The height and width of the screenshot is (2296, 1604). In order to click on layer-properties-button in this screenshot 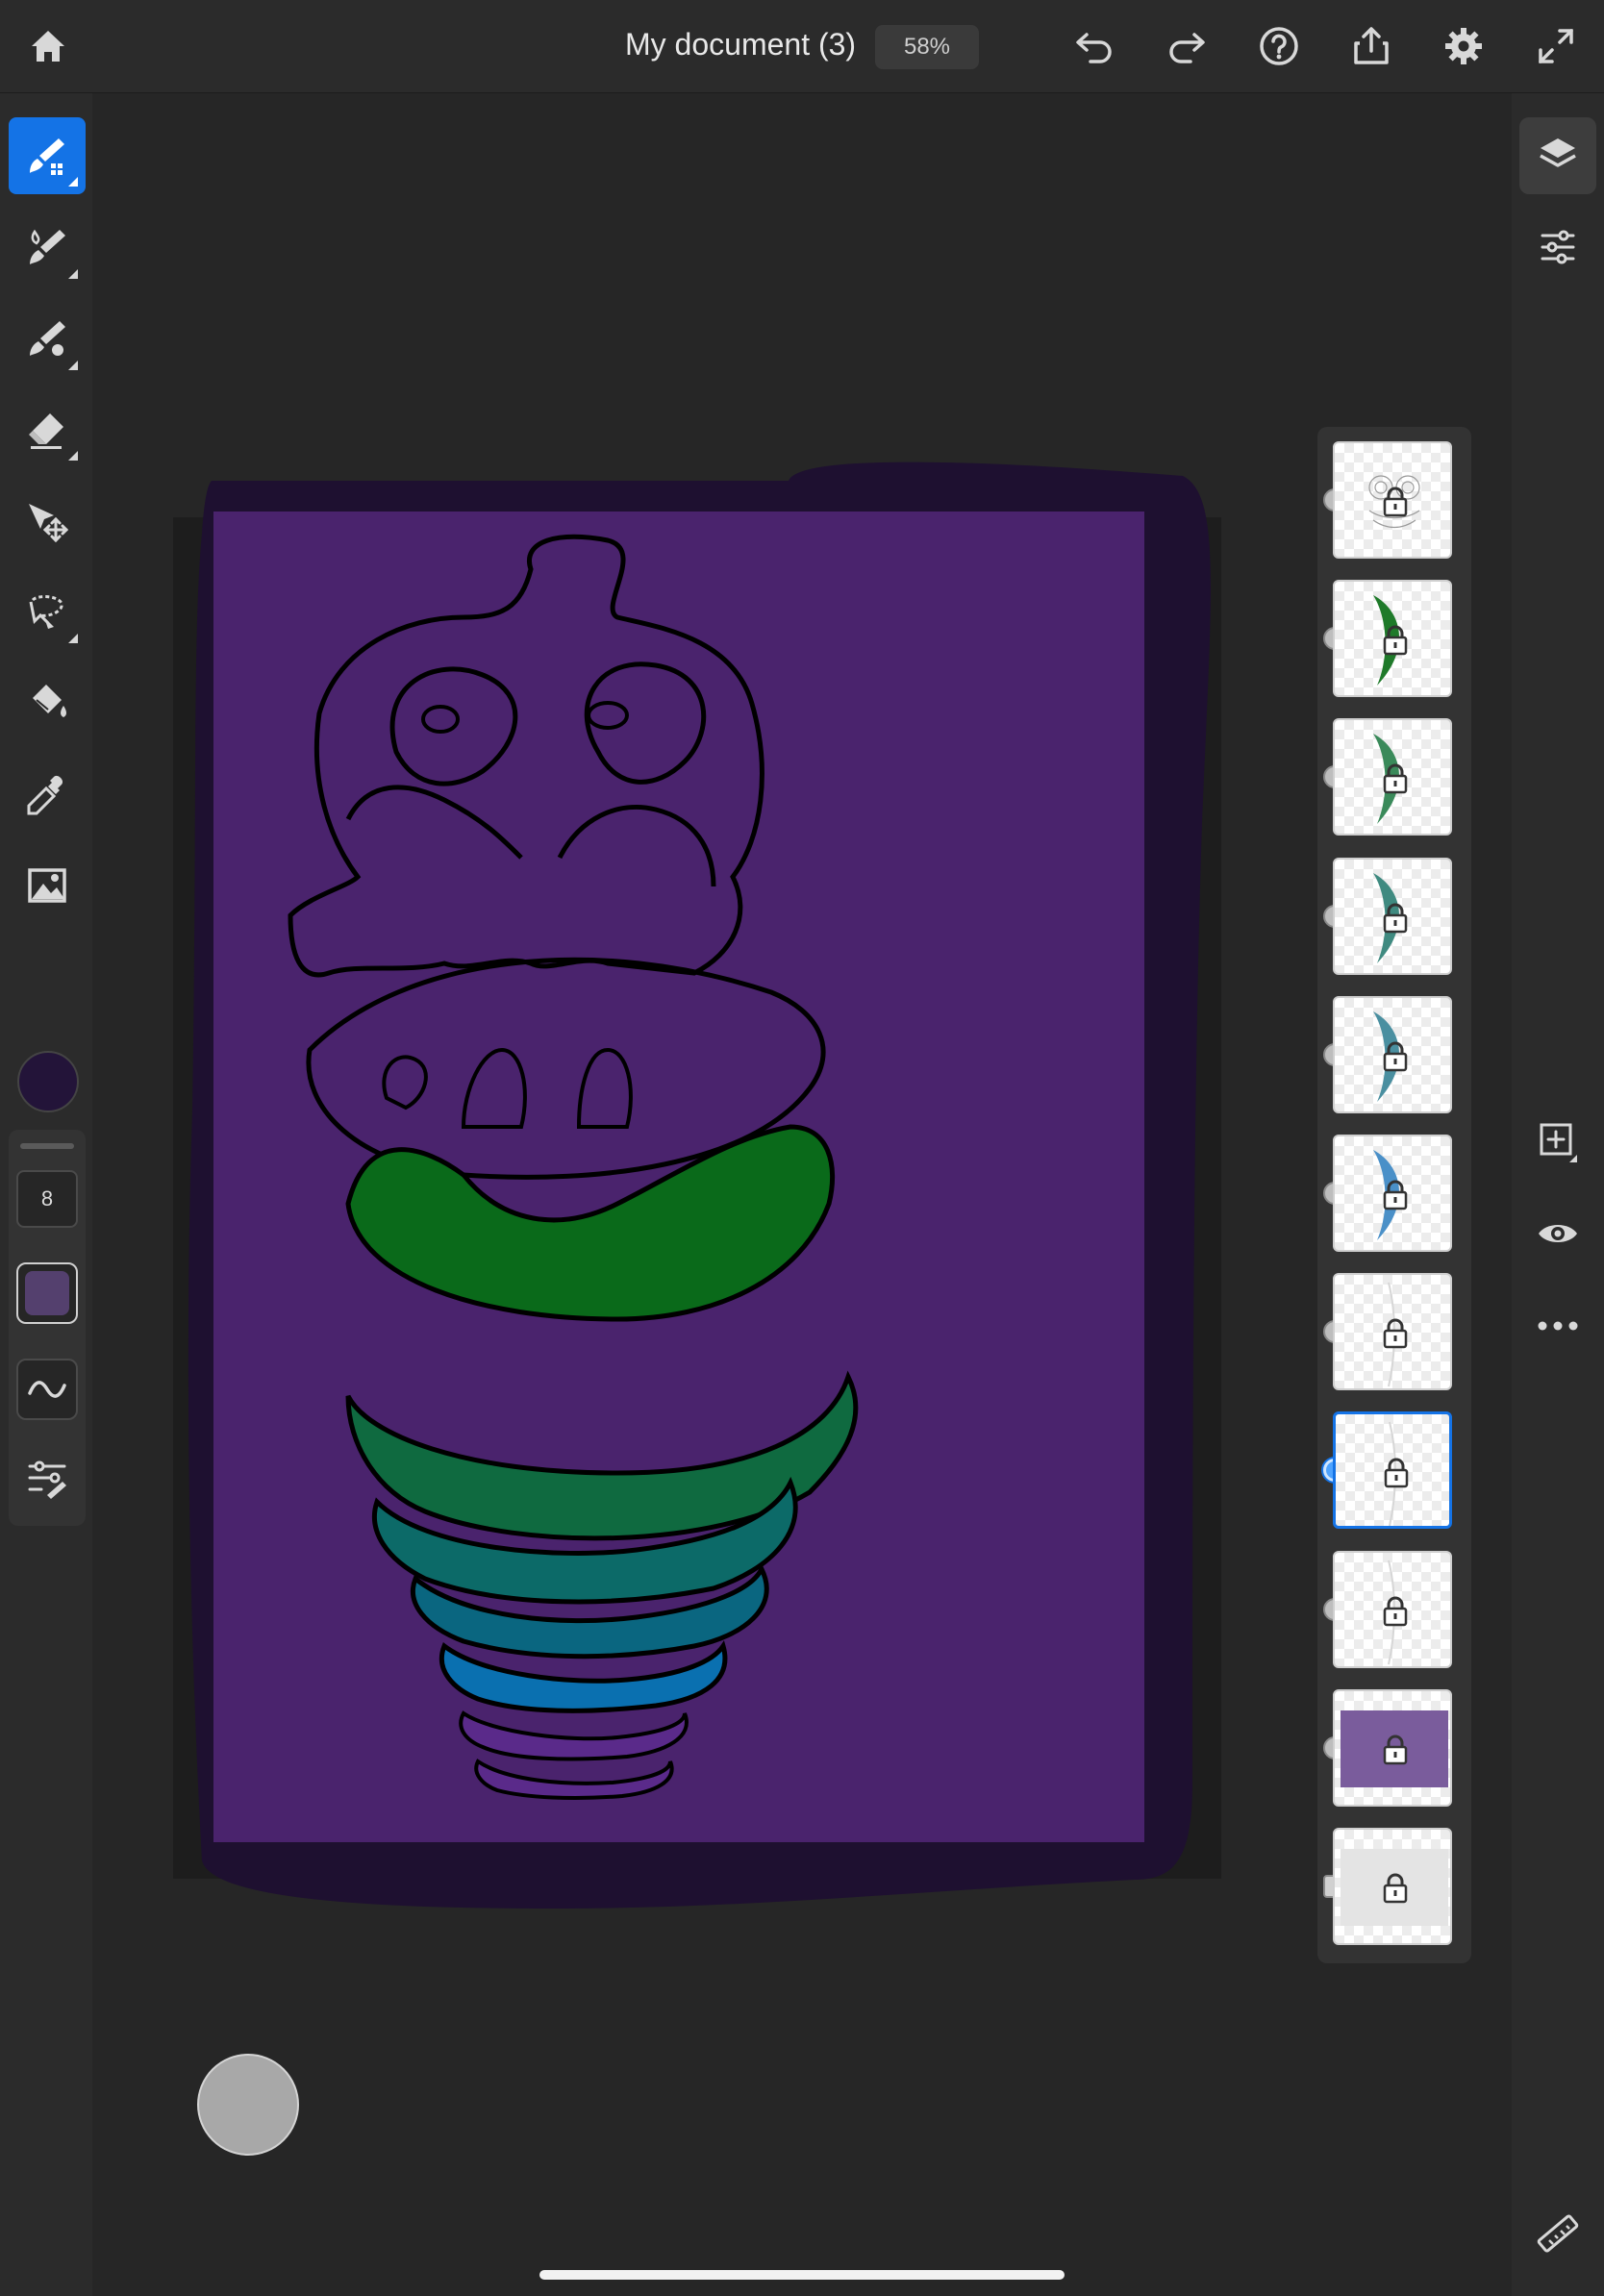, I will do `click(1557, 247)`.